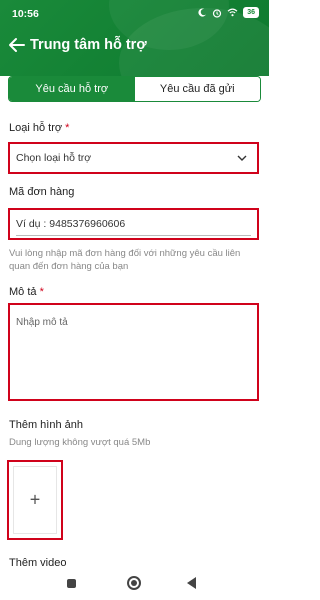 The height and width of the screenshot is (600, 320). I want to click on support-type-label: Loại hỗ trợ *, so click(39, 128).